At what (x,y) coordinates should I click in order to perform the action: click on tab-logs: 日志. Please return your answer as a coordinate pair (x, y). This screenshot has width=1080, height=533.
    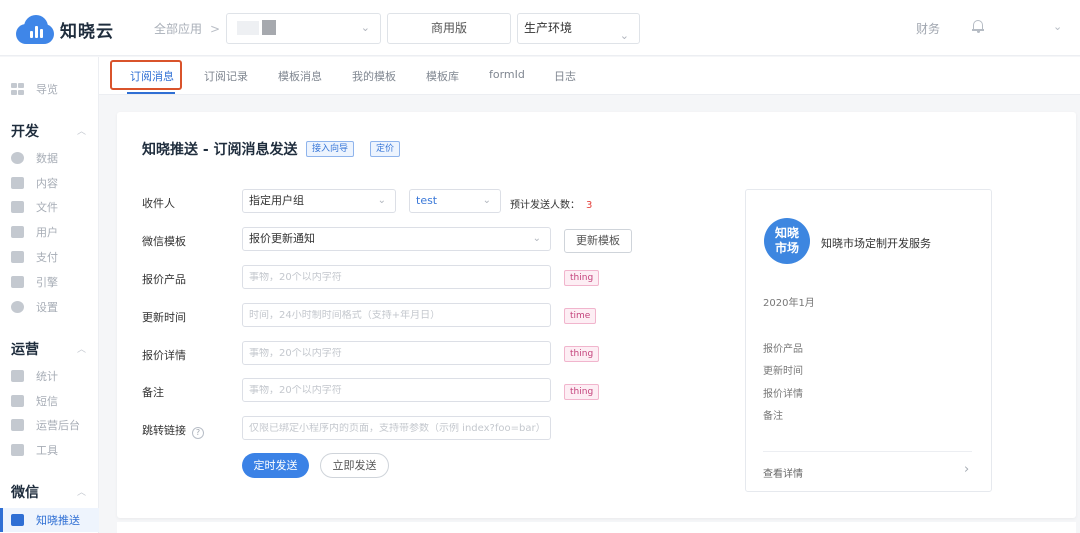
    Looking at the image, I should click on (565, 76).